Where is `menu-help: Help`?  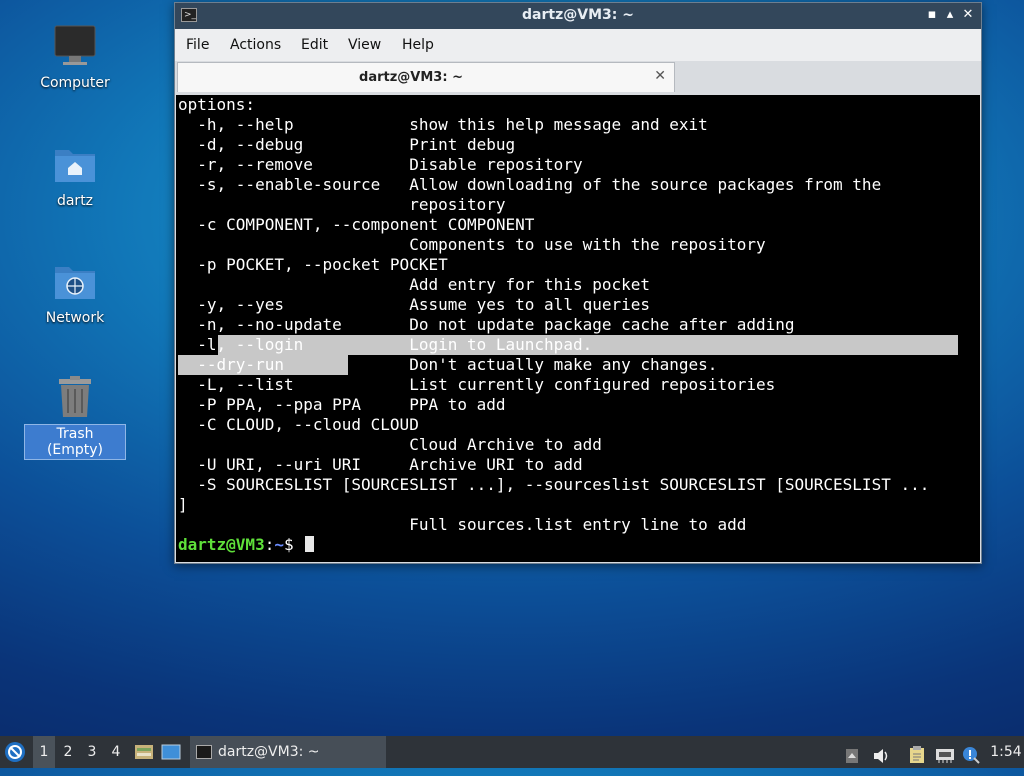 menu-help: Help is located at coordinates (418, 45).